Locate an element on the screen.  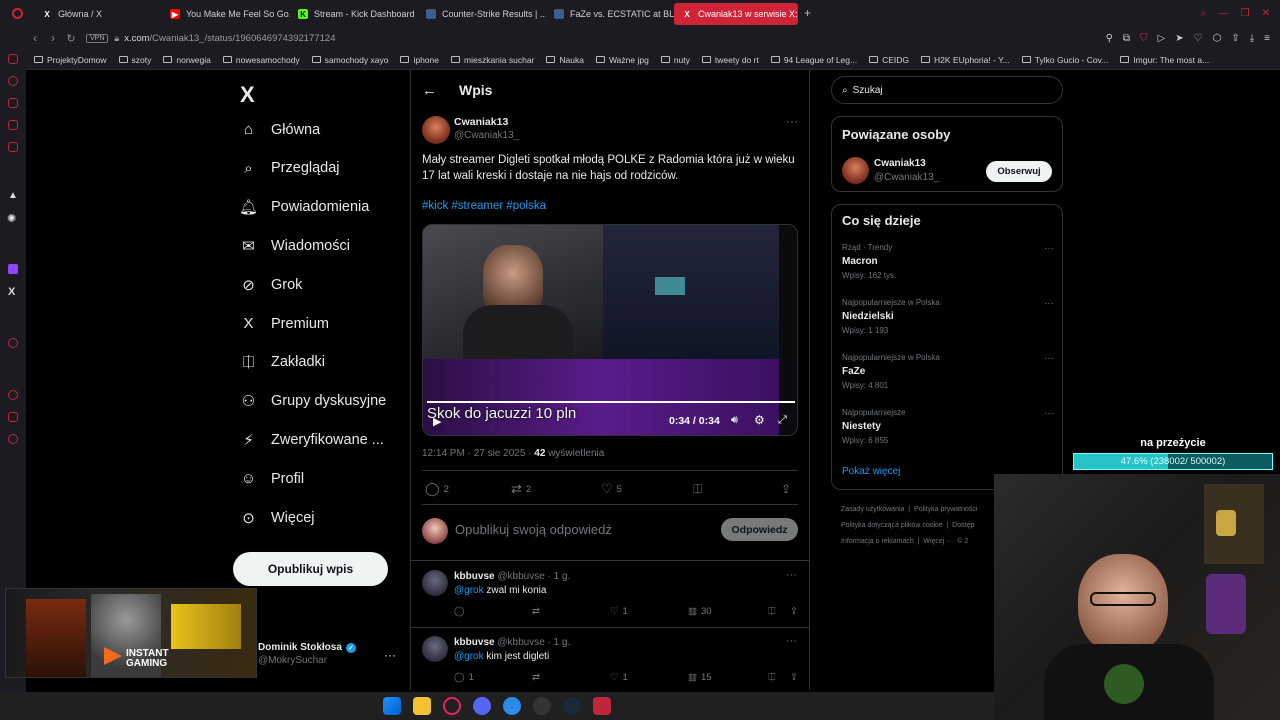
reply-action: ◯ 2 is located at coordinates (468, 489).